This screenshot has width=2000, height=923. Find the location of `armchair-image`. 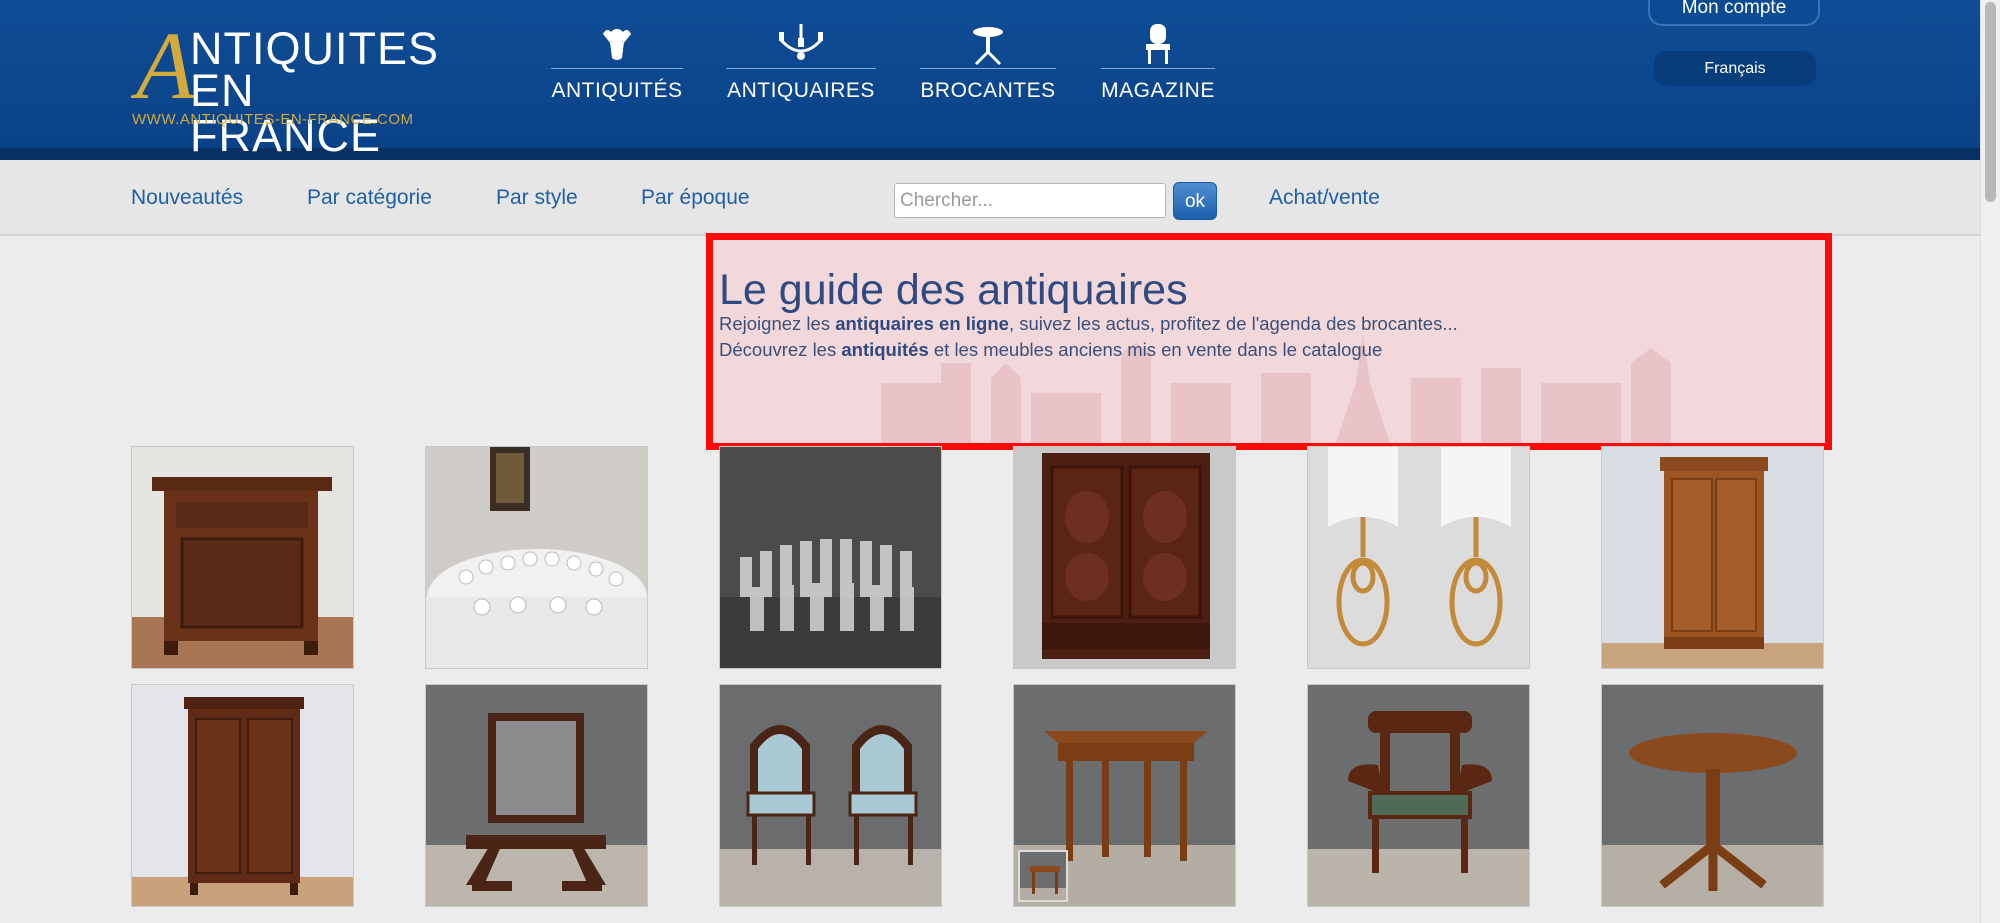

armchair-image is located at coordinates (1418, 795).